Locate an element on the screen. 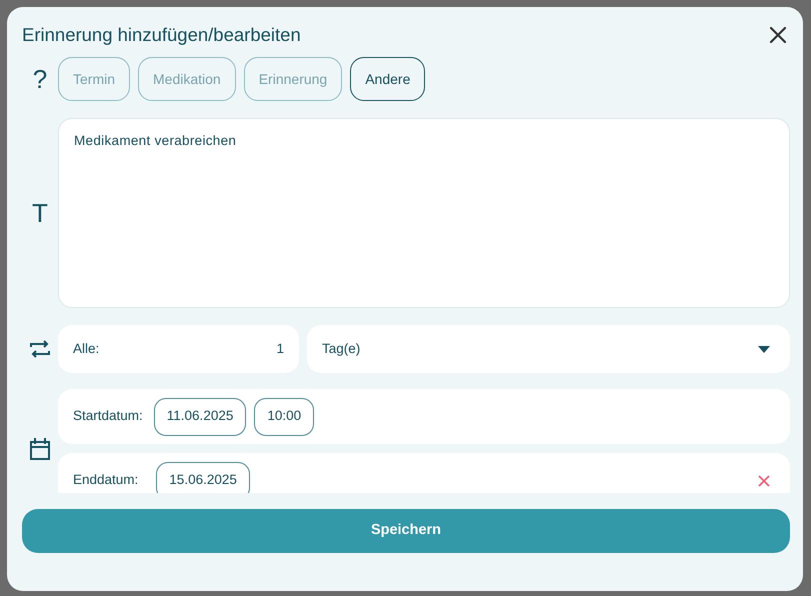 The image size is (811, 596). caret-icon is located at coordinates (764, 349).